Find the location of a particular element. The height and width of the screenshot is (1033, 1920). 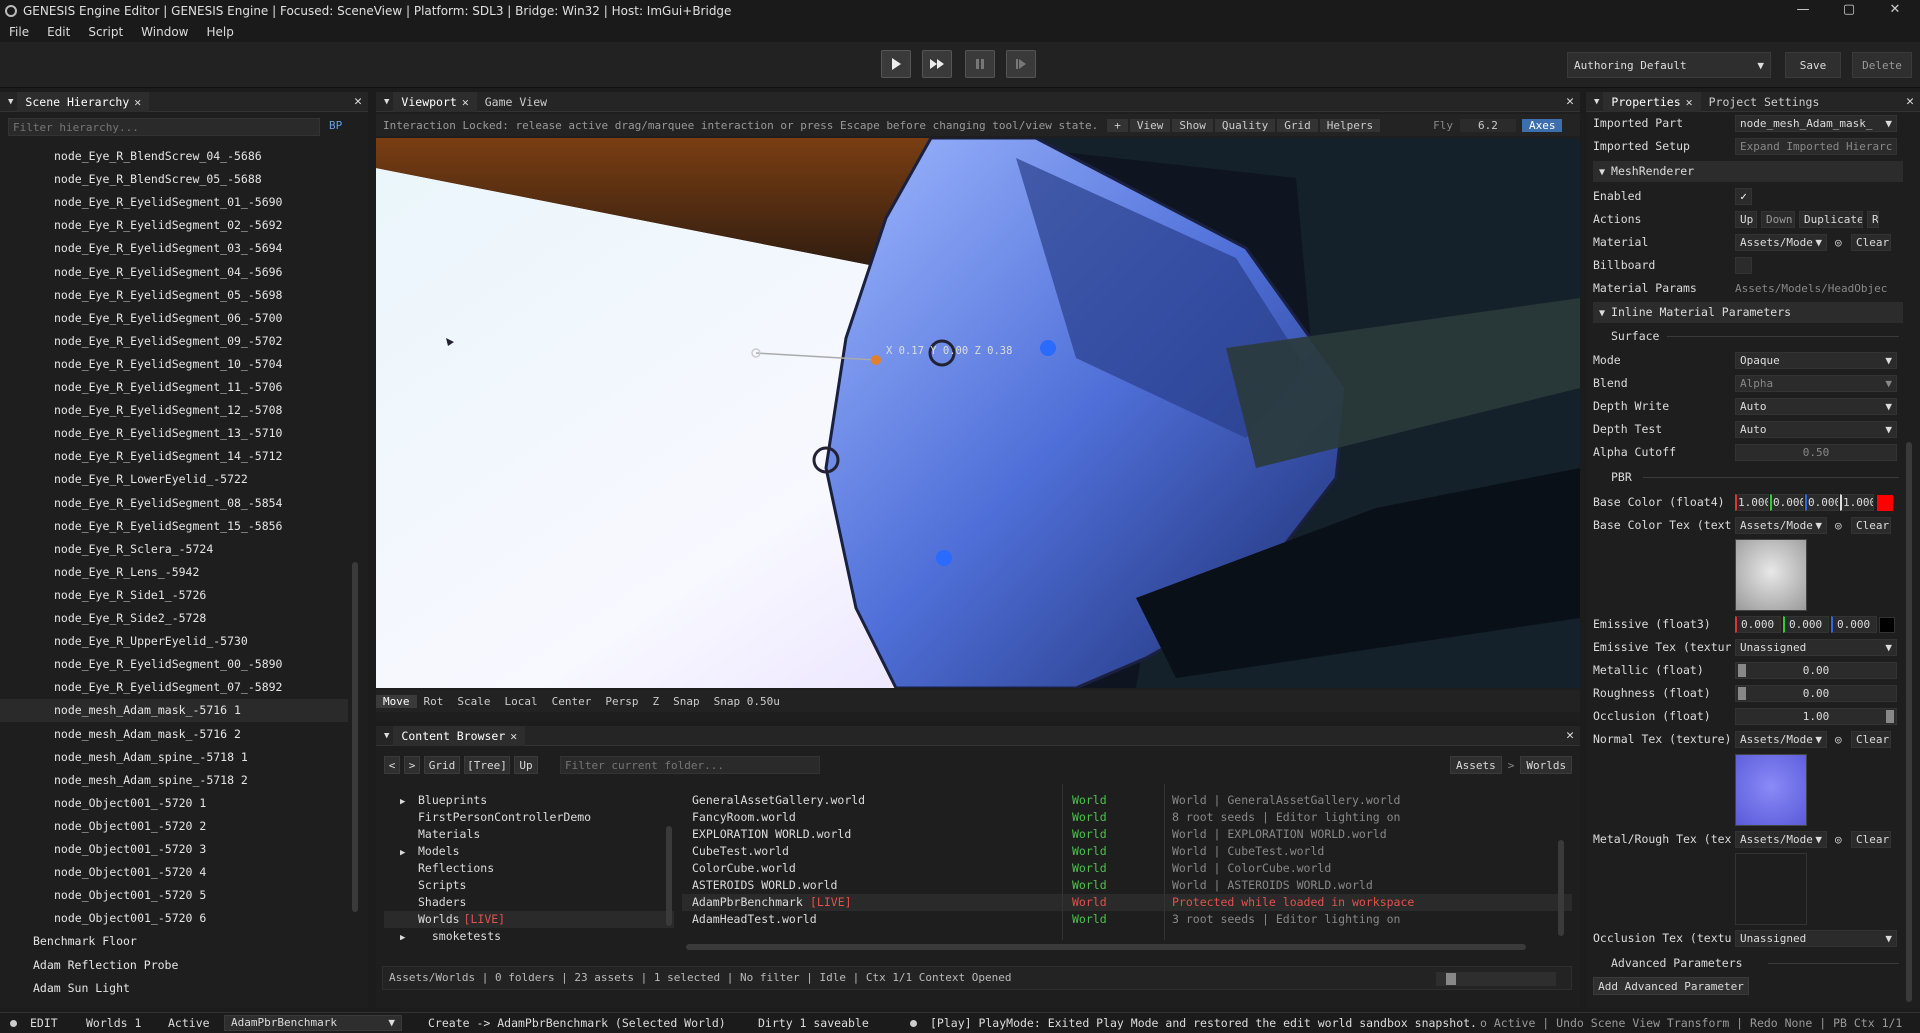

hierarchy-filter-input is located at coordinates (164, 127).